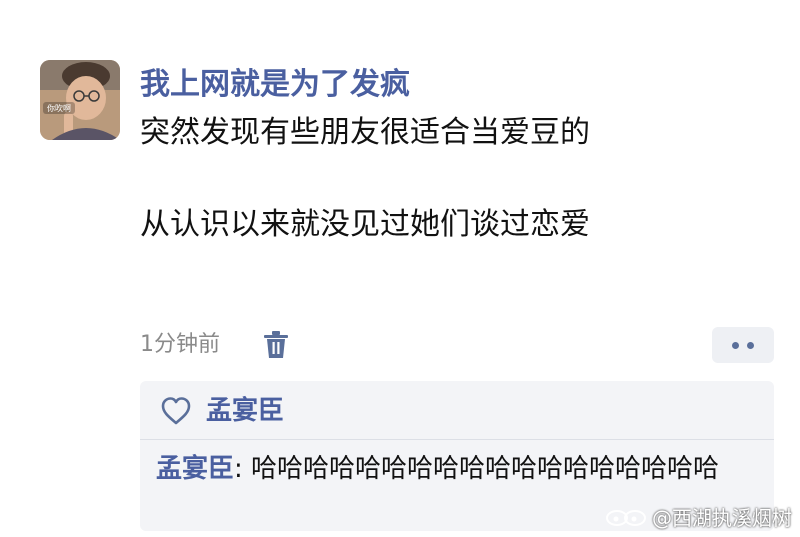 Image resolution: width=800 pixels, height=537 pixels. Describe the element at coordinates (275, 85) in the screenshot. I see `username: 我上网就是为了发疯` at that location.